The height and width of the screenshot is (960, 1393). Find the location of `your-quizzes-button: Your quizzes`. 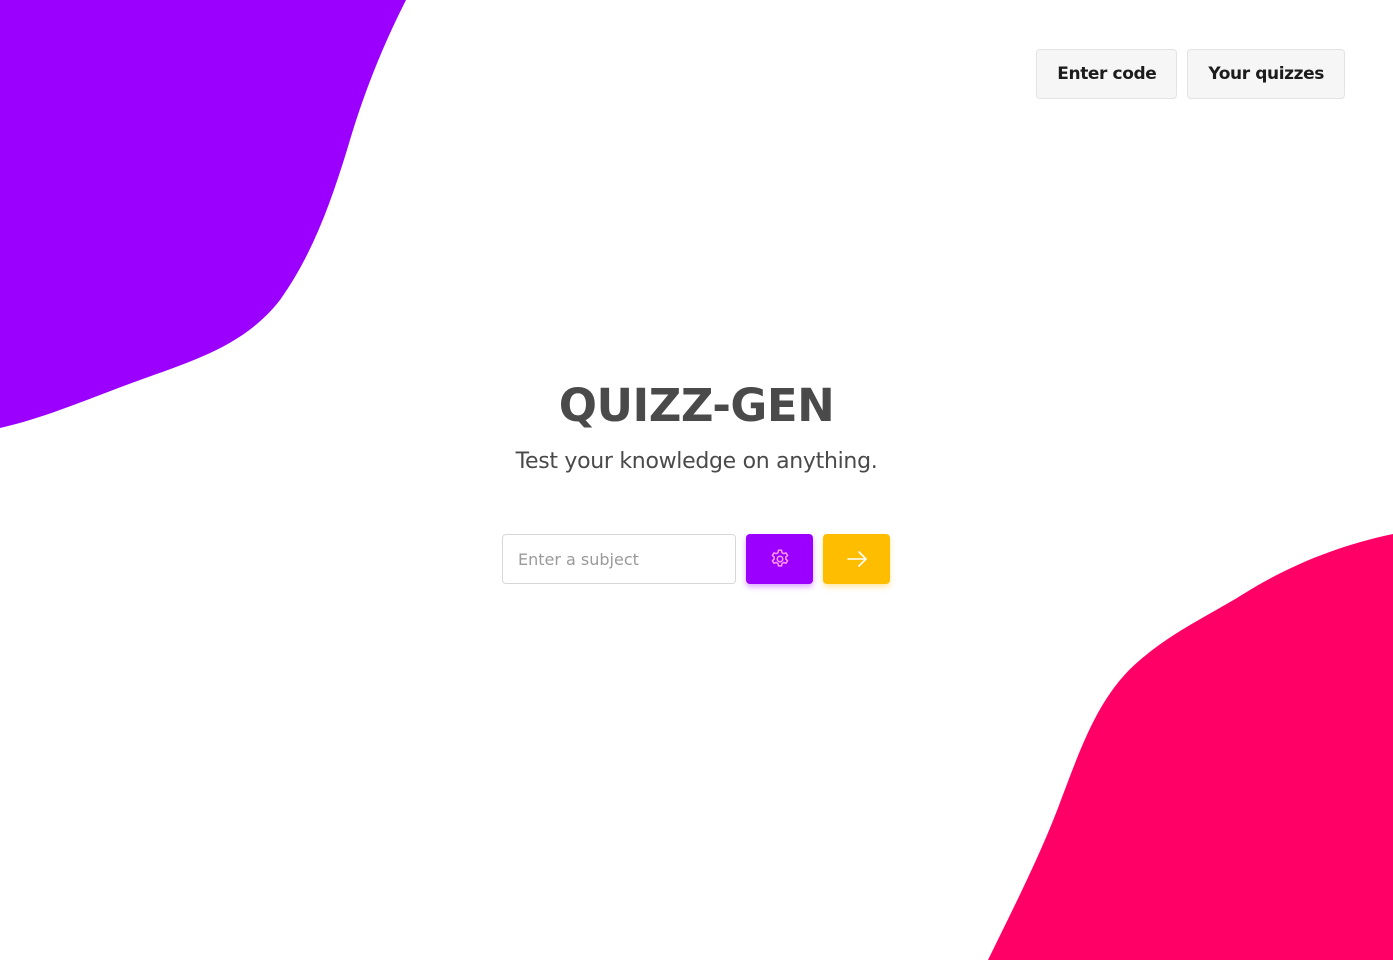

your-quizzes-button: Your quizzes is located at coordinates (1266, 74).